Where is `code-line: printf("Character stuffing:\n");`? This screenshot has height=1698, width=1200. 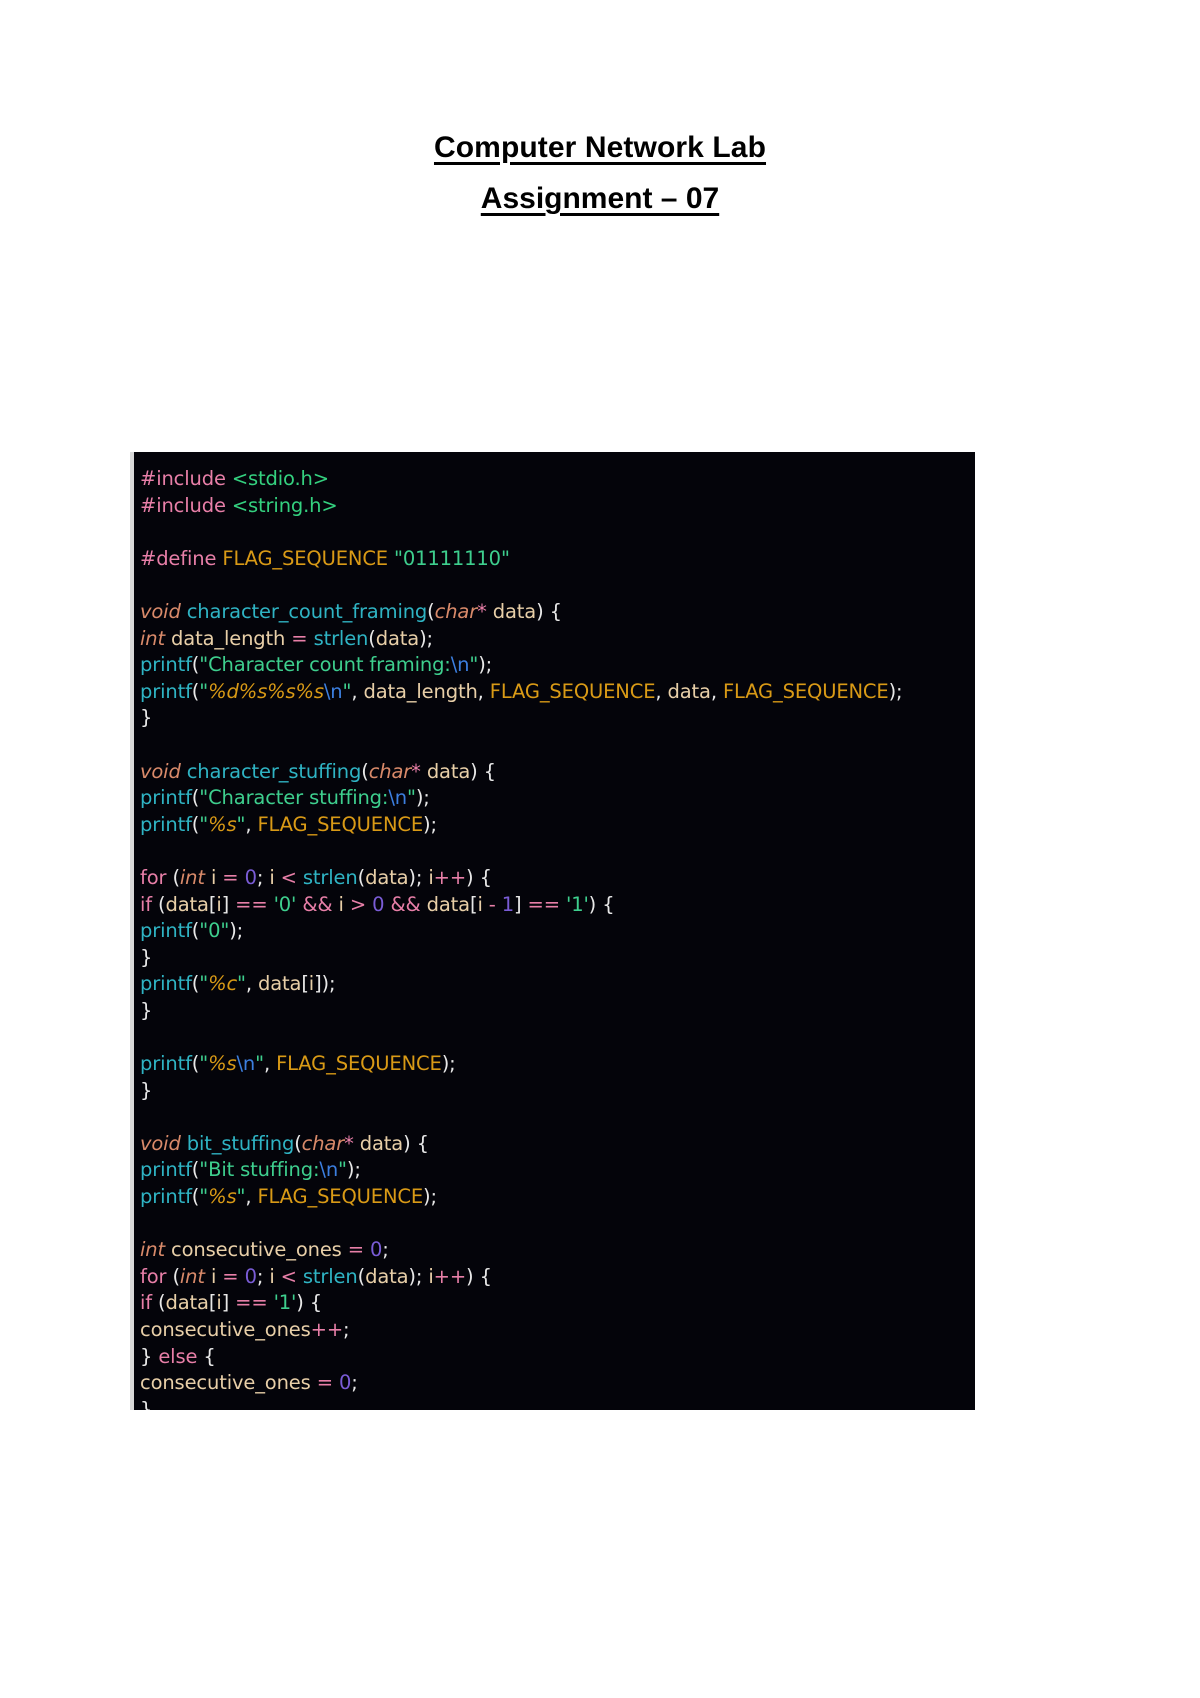 code-line: printf("Character stuffing:\n"); is located at coordinates (285, 798).